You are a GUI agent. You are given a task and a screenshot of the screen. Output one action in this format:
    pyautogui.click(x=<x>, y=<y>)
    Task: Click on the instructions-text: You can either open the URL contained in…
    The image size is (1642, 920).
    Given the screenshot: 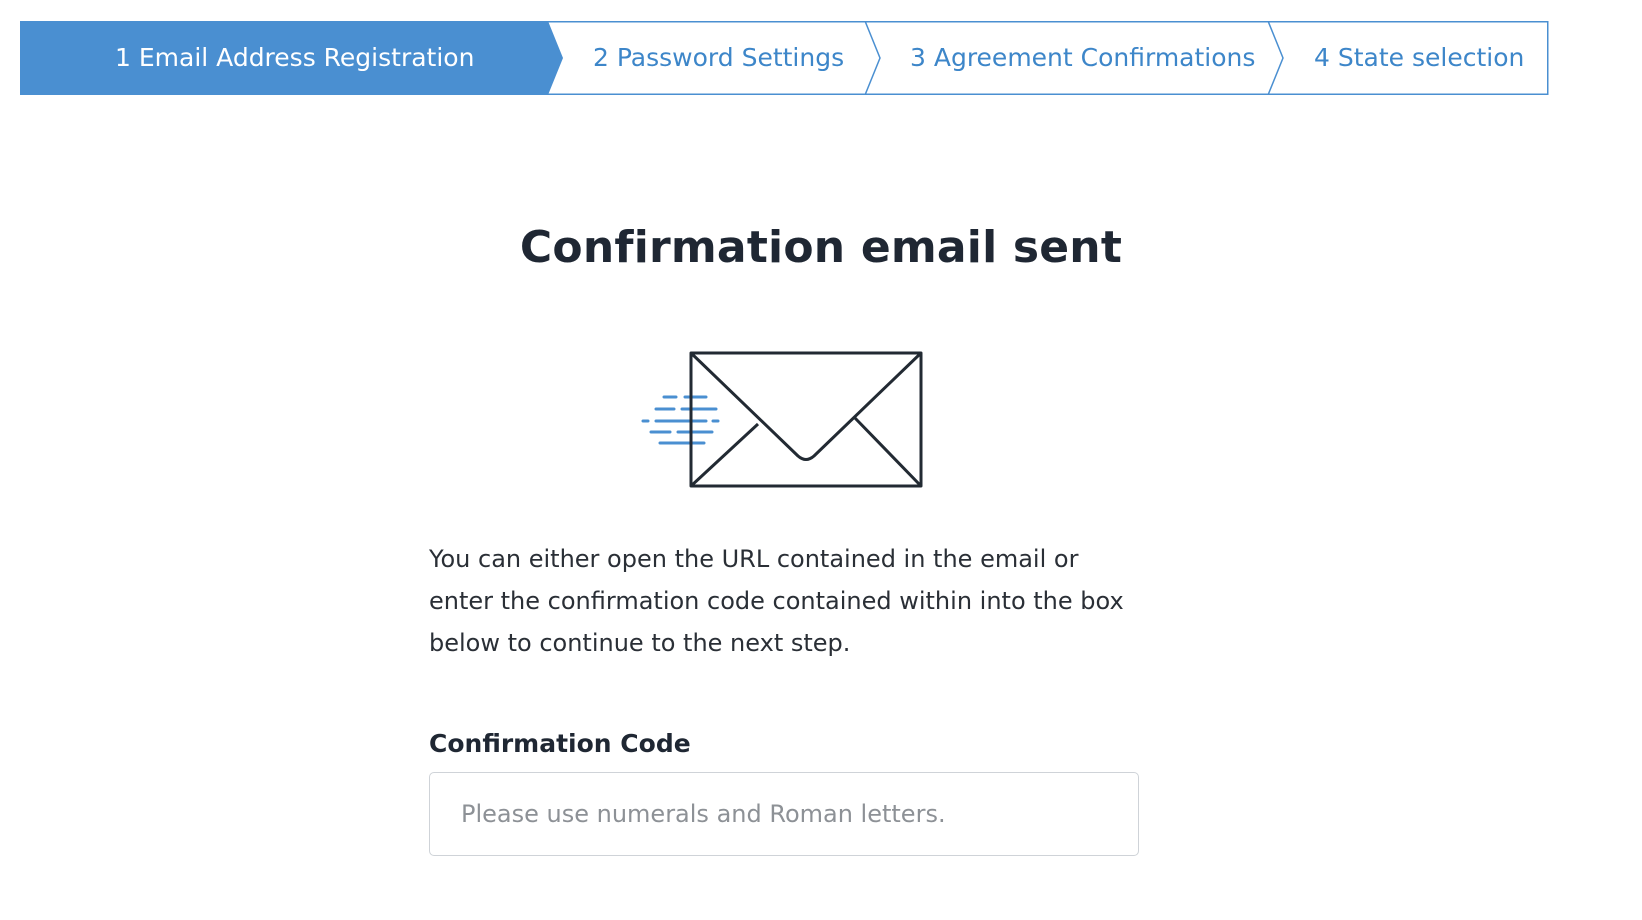 What is the action you would take?
    pyautogui.click(x=776, y=601)
    